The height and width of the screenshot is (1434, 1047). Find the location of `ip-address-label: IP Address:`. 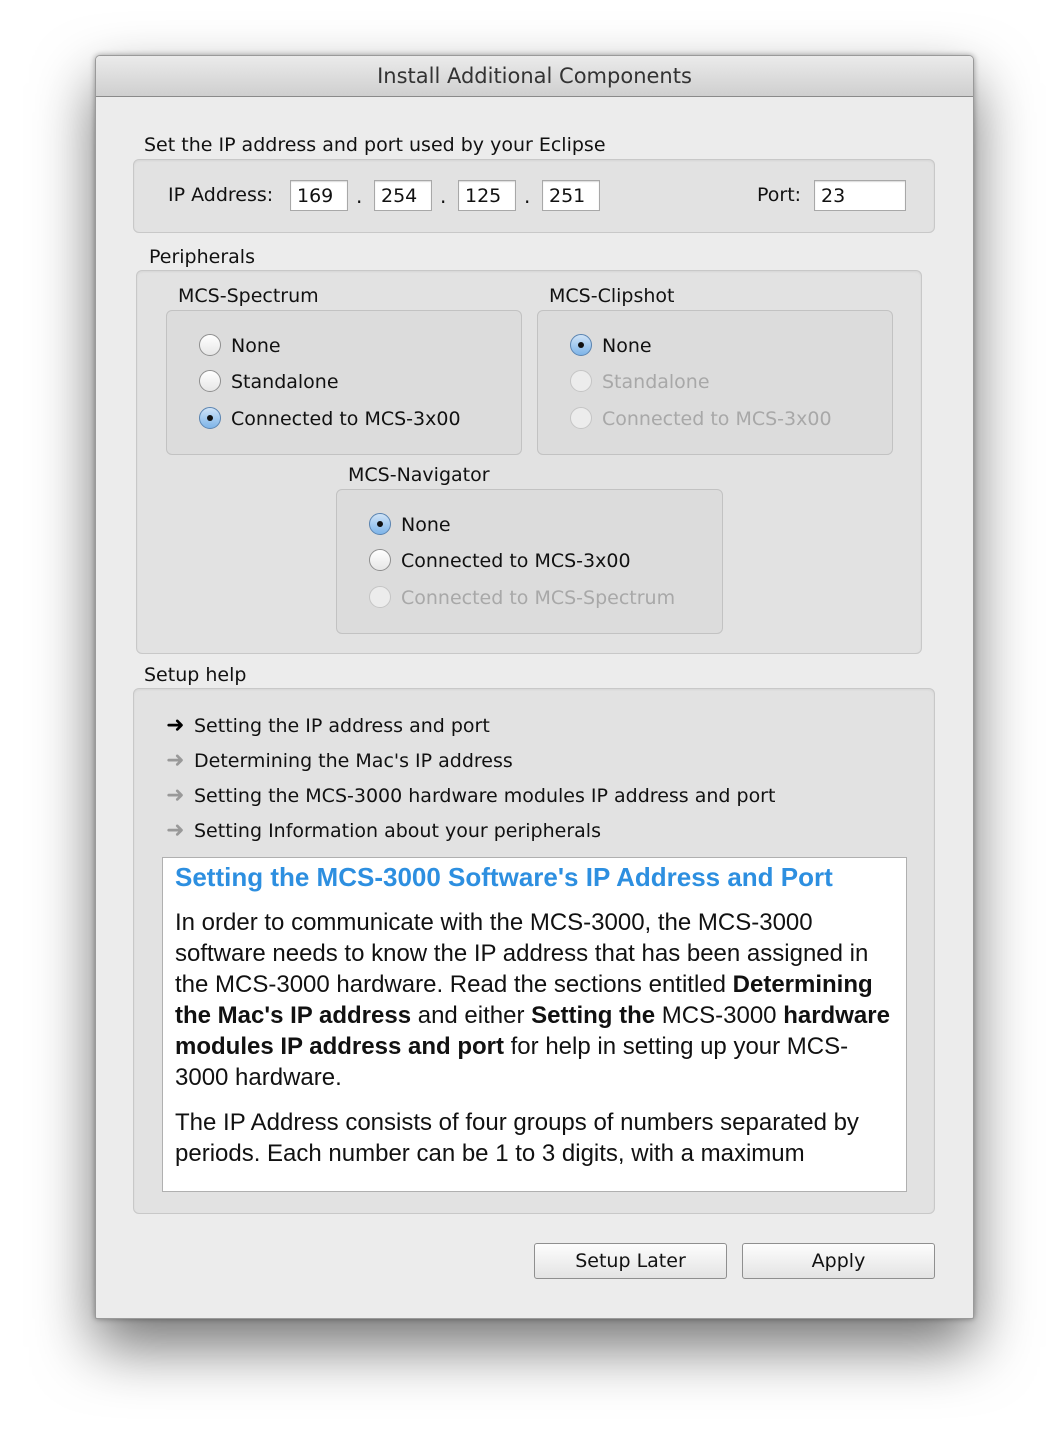

ip-address-label: IP Address: is located at coordinates (221, 195).